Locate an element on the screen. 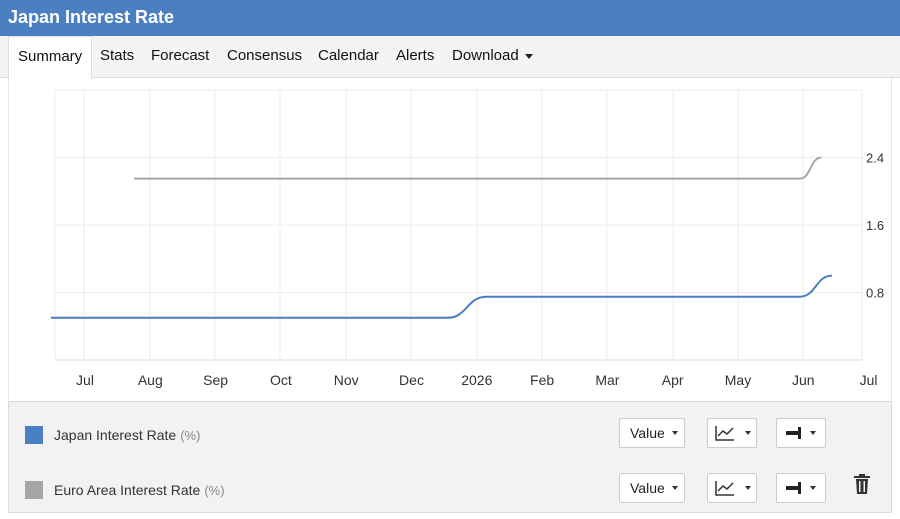 The width and height of the screenshot is (900, 519). x-tick-label: Mar is located at coordinates (607, 380).